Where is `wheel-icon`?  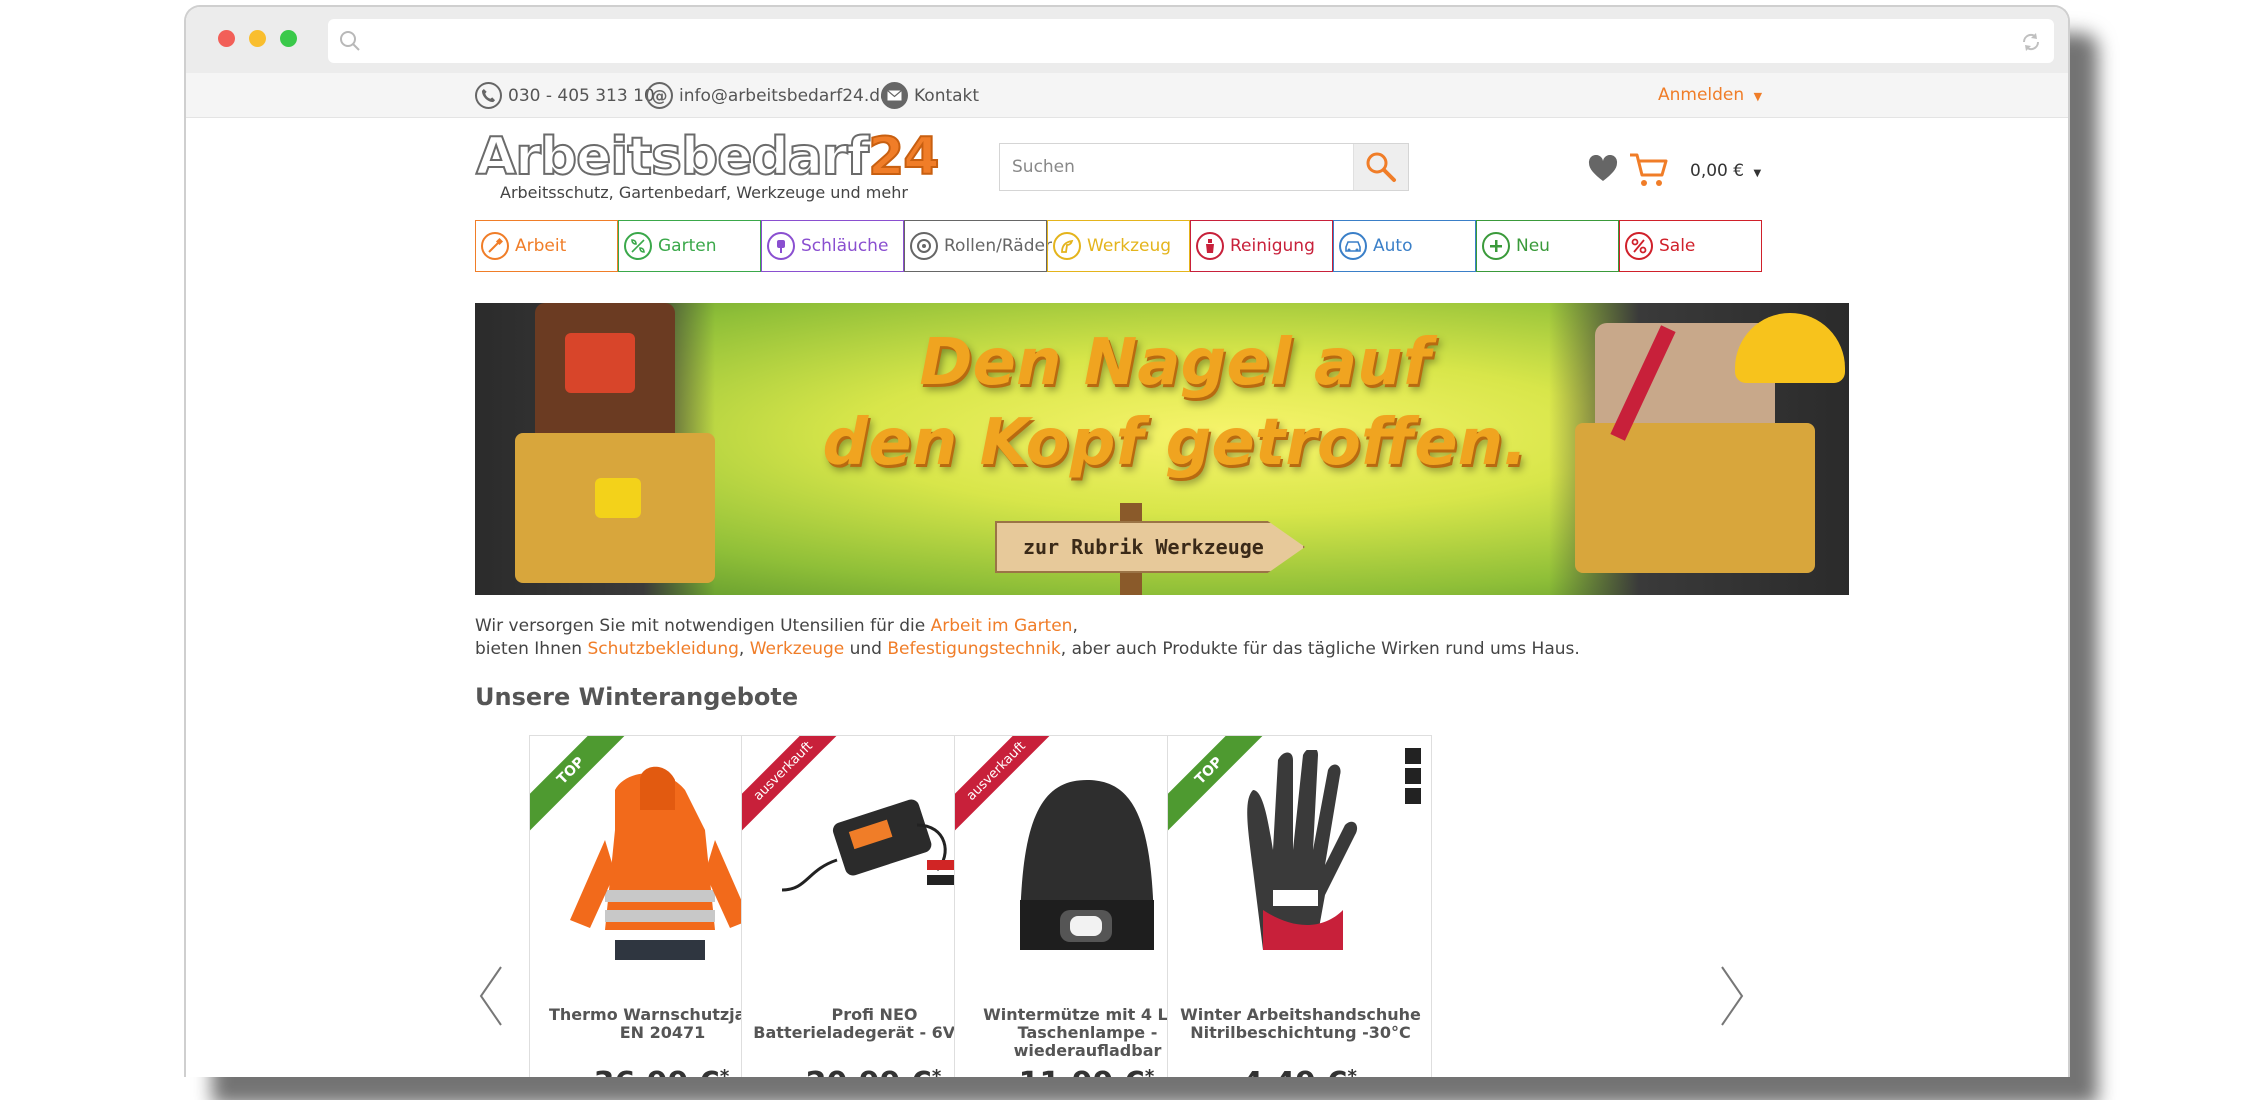 wheel-icon is located at coordinates (924, 246).